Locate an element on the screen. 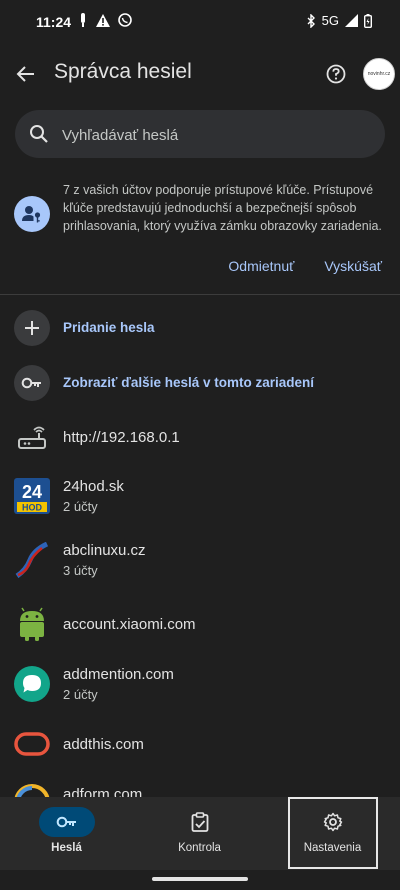 The width and height of the screenshot is (400, 890). home-gesture-bar is located at coordinates (200, 879).